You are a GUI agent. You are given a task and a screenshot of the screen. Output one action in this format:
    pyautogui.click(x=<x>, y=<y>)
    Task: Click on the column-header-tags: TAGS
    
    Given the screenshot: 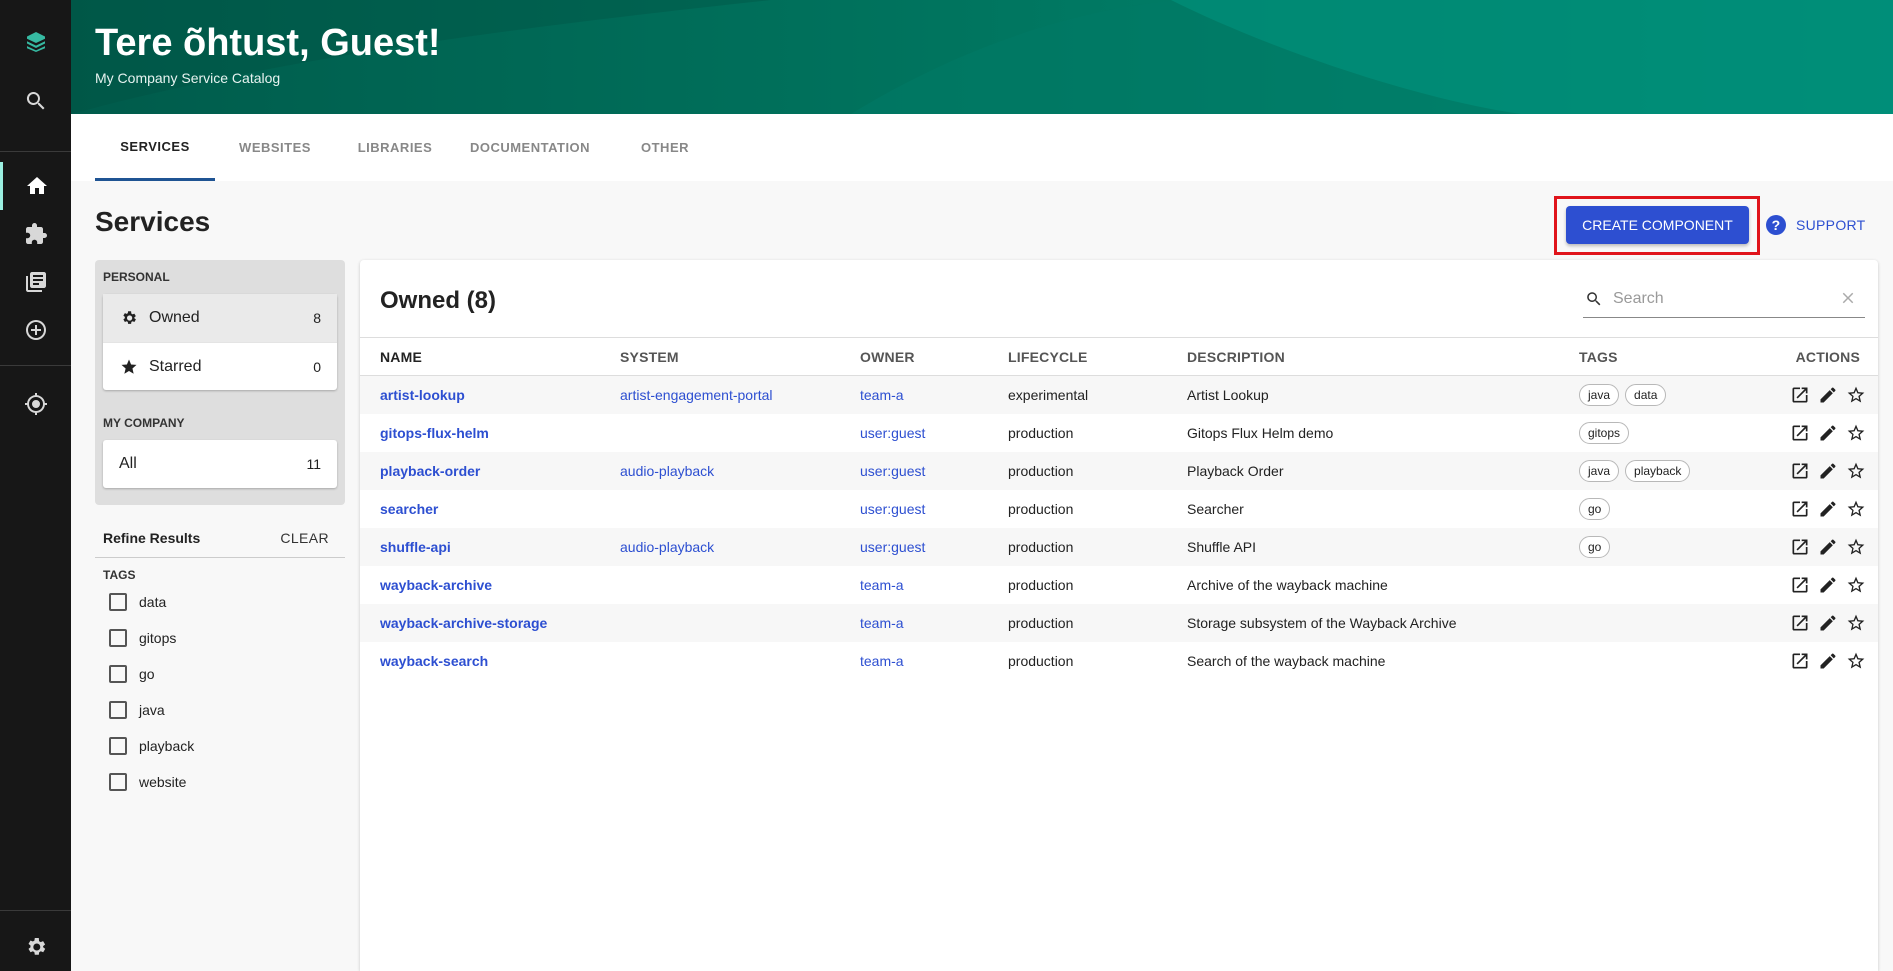 What is the action you would take?
    pyautogui.click(x=1659, y=356)
    